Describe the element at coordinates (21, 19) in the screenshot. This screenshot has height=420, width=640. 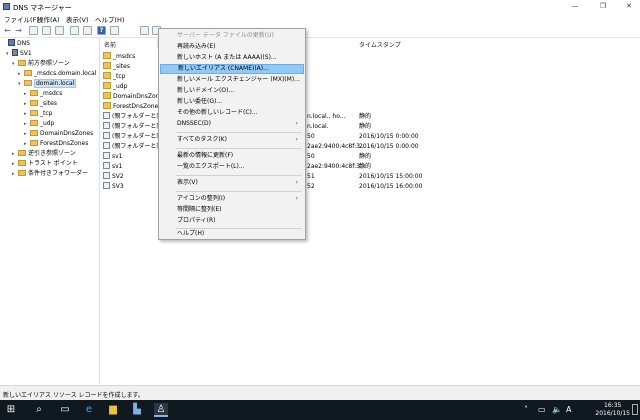
I see `menu-file: ファイル(F)` at that location.